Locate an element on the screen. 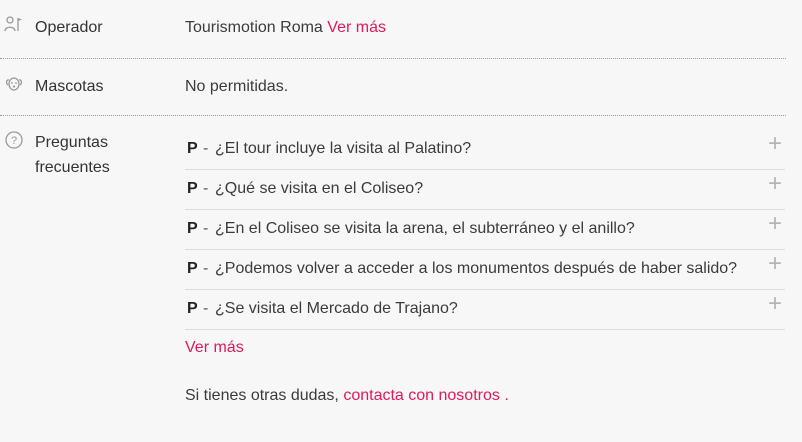 This screenshot has width=802, height=442. faq-label-line2: frecuentes is located at coordinates (72, 167).